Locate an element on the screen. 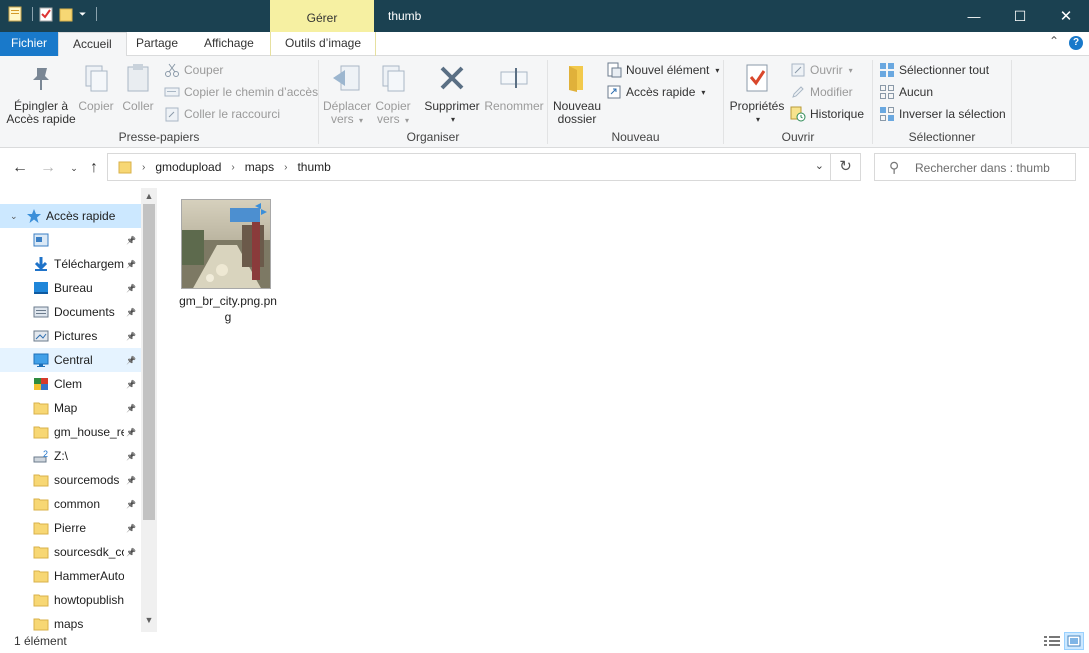 This screenshot has width=1089, height=653. new-folder-button: Nouveau dossier is located at coordinates (577, 94).